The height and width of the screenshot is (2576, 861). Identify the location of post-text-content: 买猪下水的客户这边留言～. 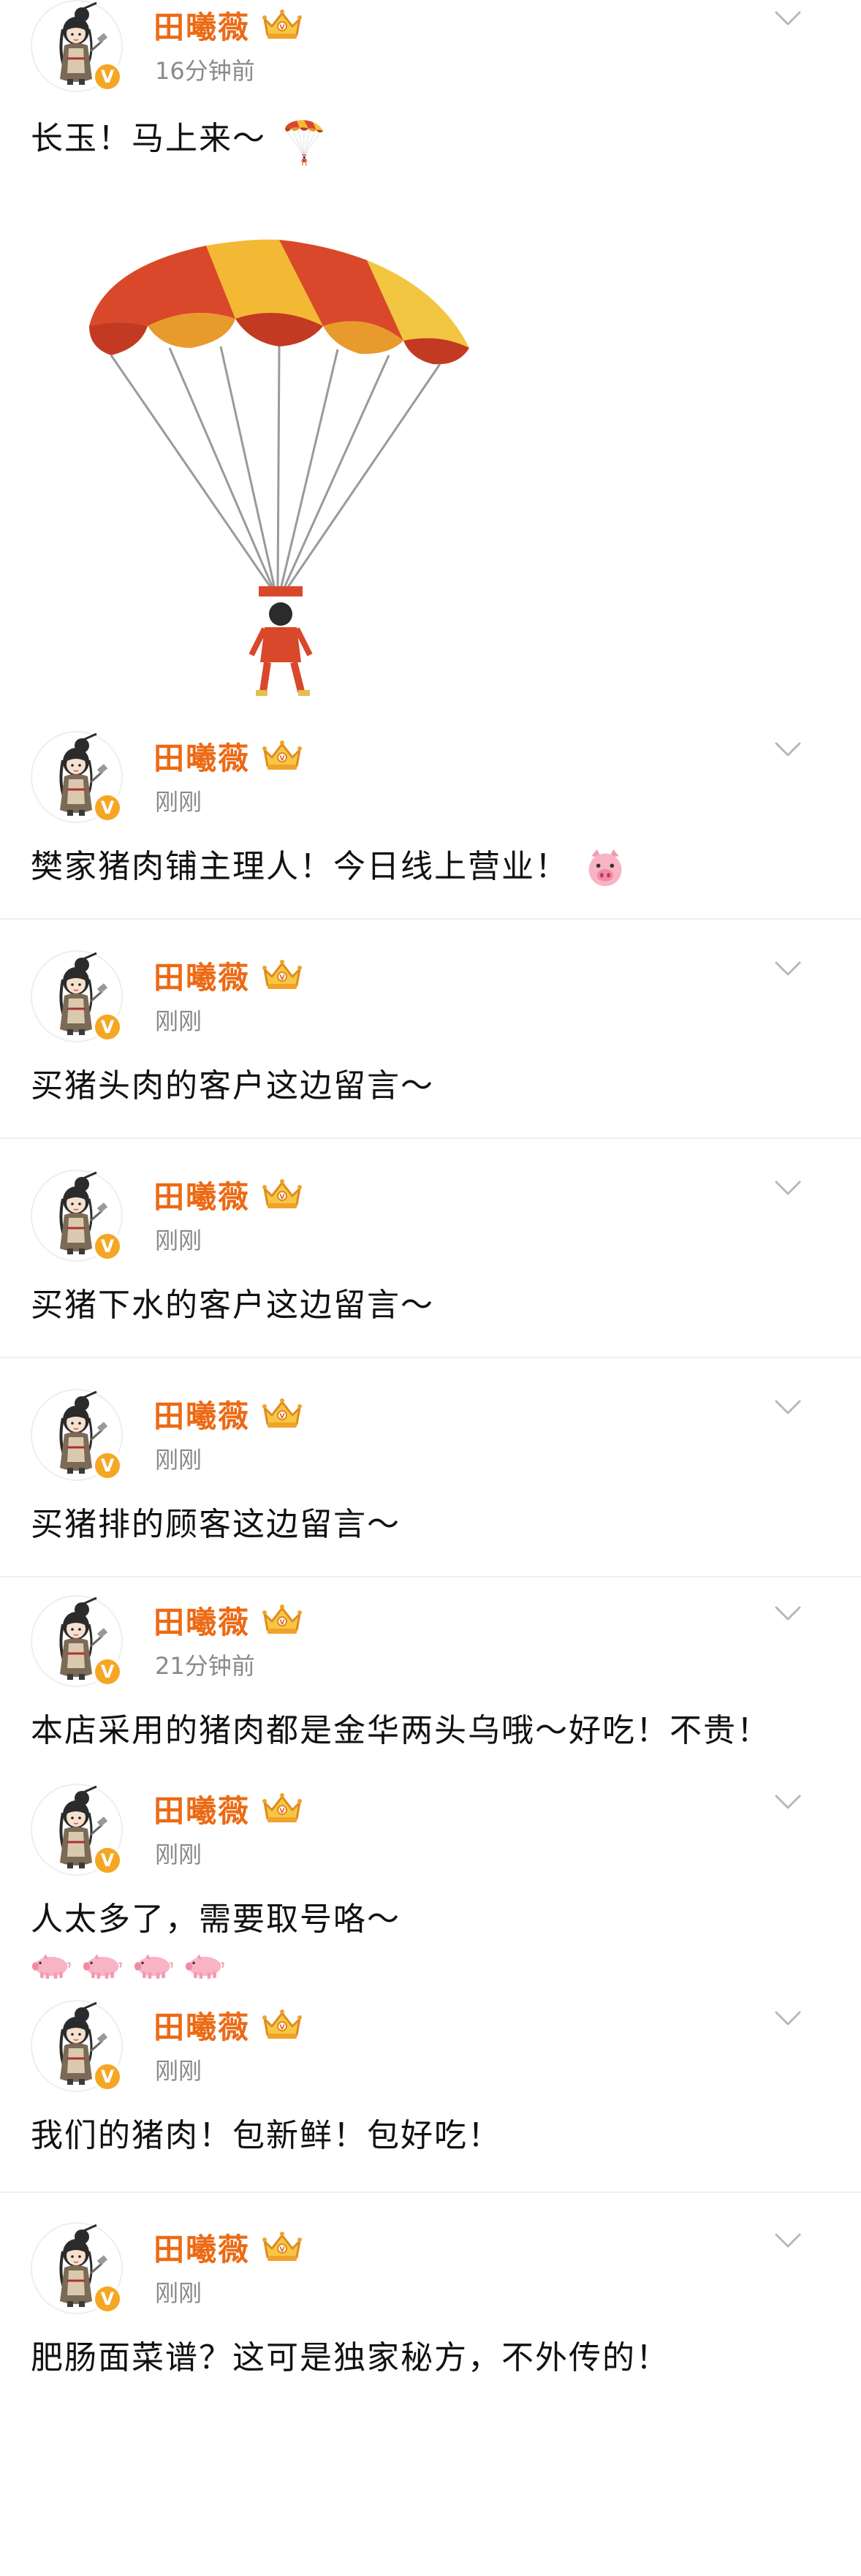
(233, 1305).